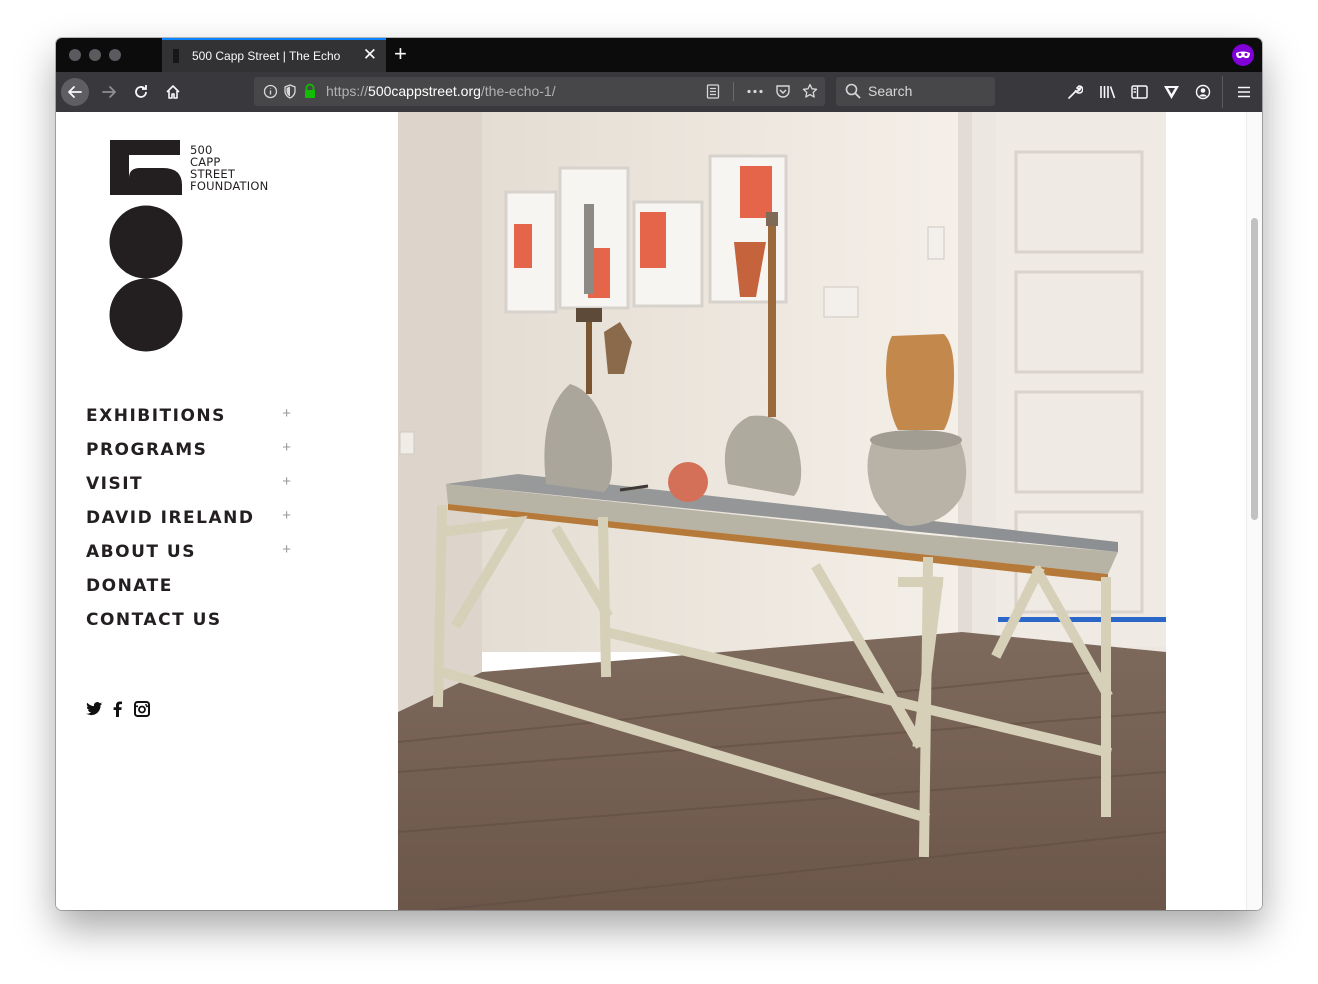  Describe the element at coordinates (310, 92) in the screenshot. I see `lock-icon` at that location.